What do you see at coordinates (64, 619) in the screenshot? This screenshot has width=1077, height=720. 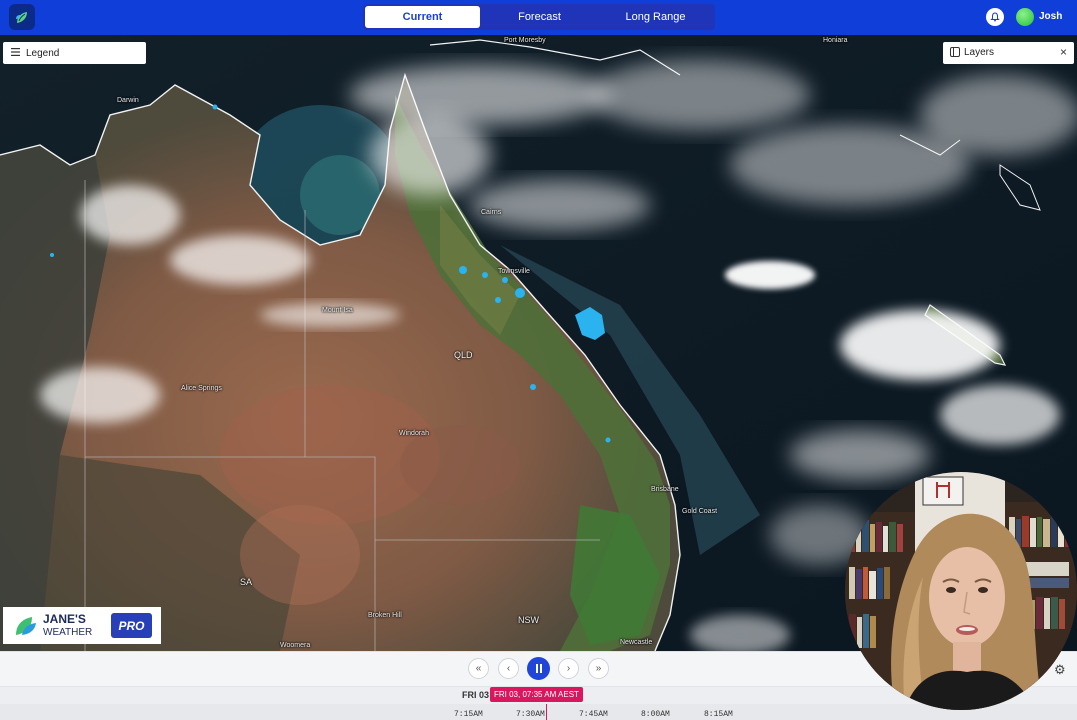 I see `brand-line1: JANE'S` at bounding box center [64, 619].